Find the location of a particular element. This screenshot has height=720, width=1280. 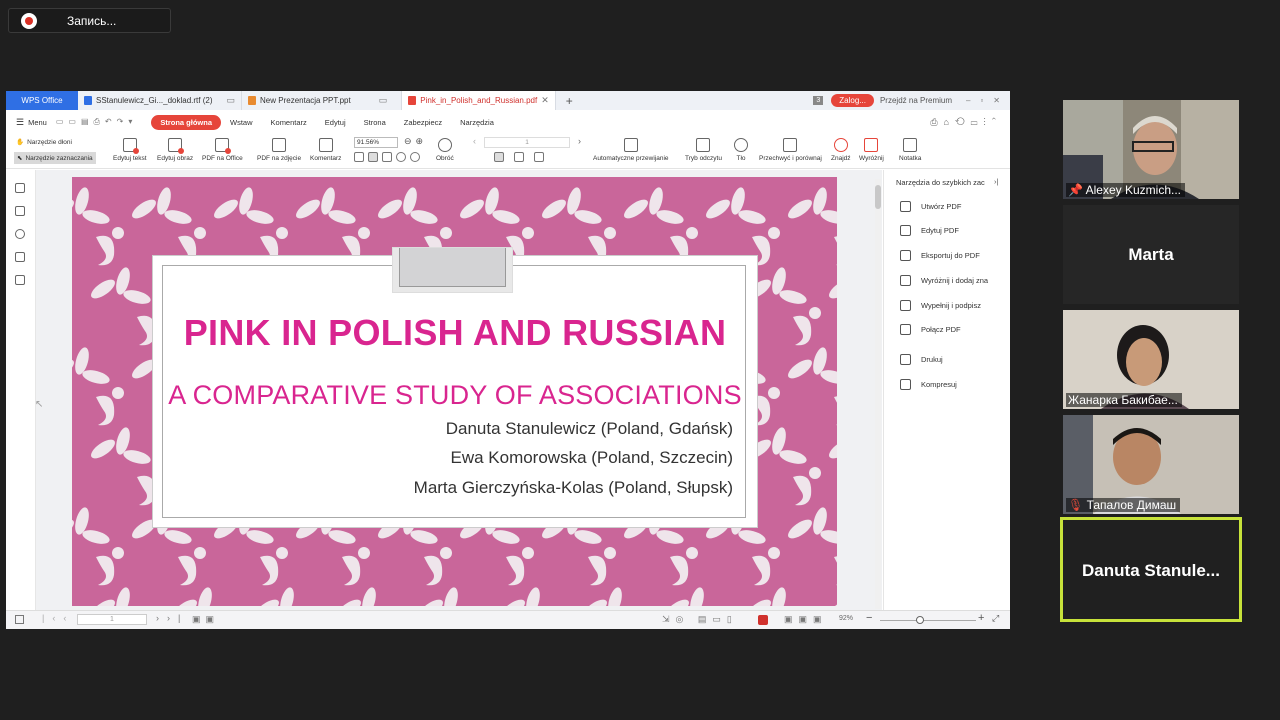

status-tool-icons: ⇲◎ ▤▭▯ is located at coordinates (700, 619).